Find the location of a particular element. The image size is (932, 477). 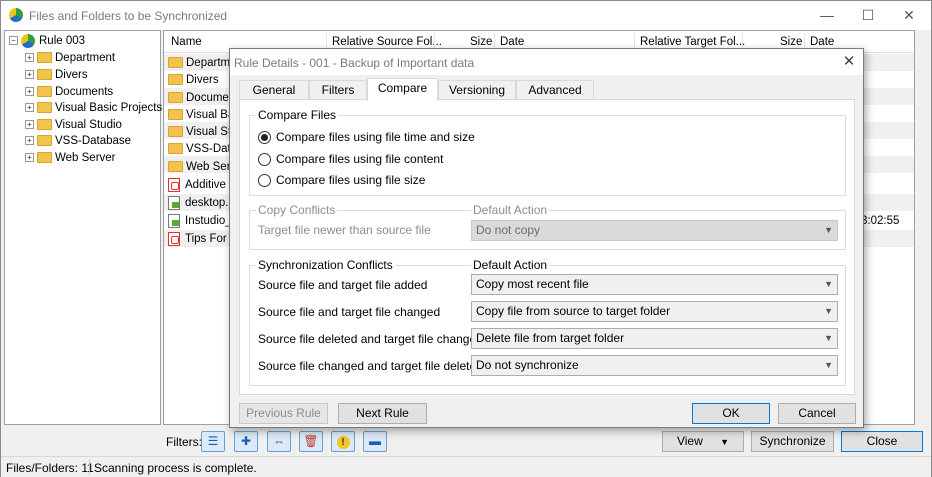

window-title: Files and Folders to be Synchronized is located at coordinates (128, 16).